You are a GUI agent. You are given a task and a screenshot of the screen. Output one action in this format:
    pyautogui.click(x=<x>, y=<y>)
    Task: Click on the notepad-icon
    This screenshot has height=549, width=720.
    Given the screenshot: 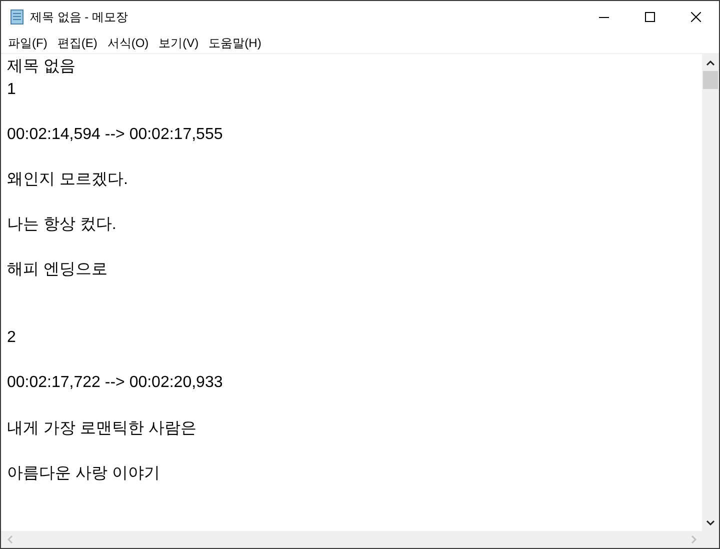 What is the action you would take?
    pyautogui.click(x=17, y=17)
    